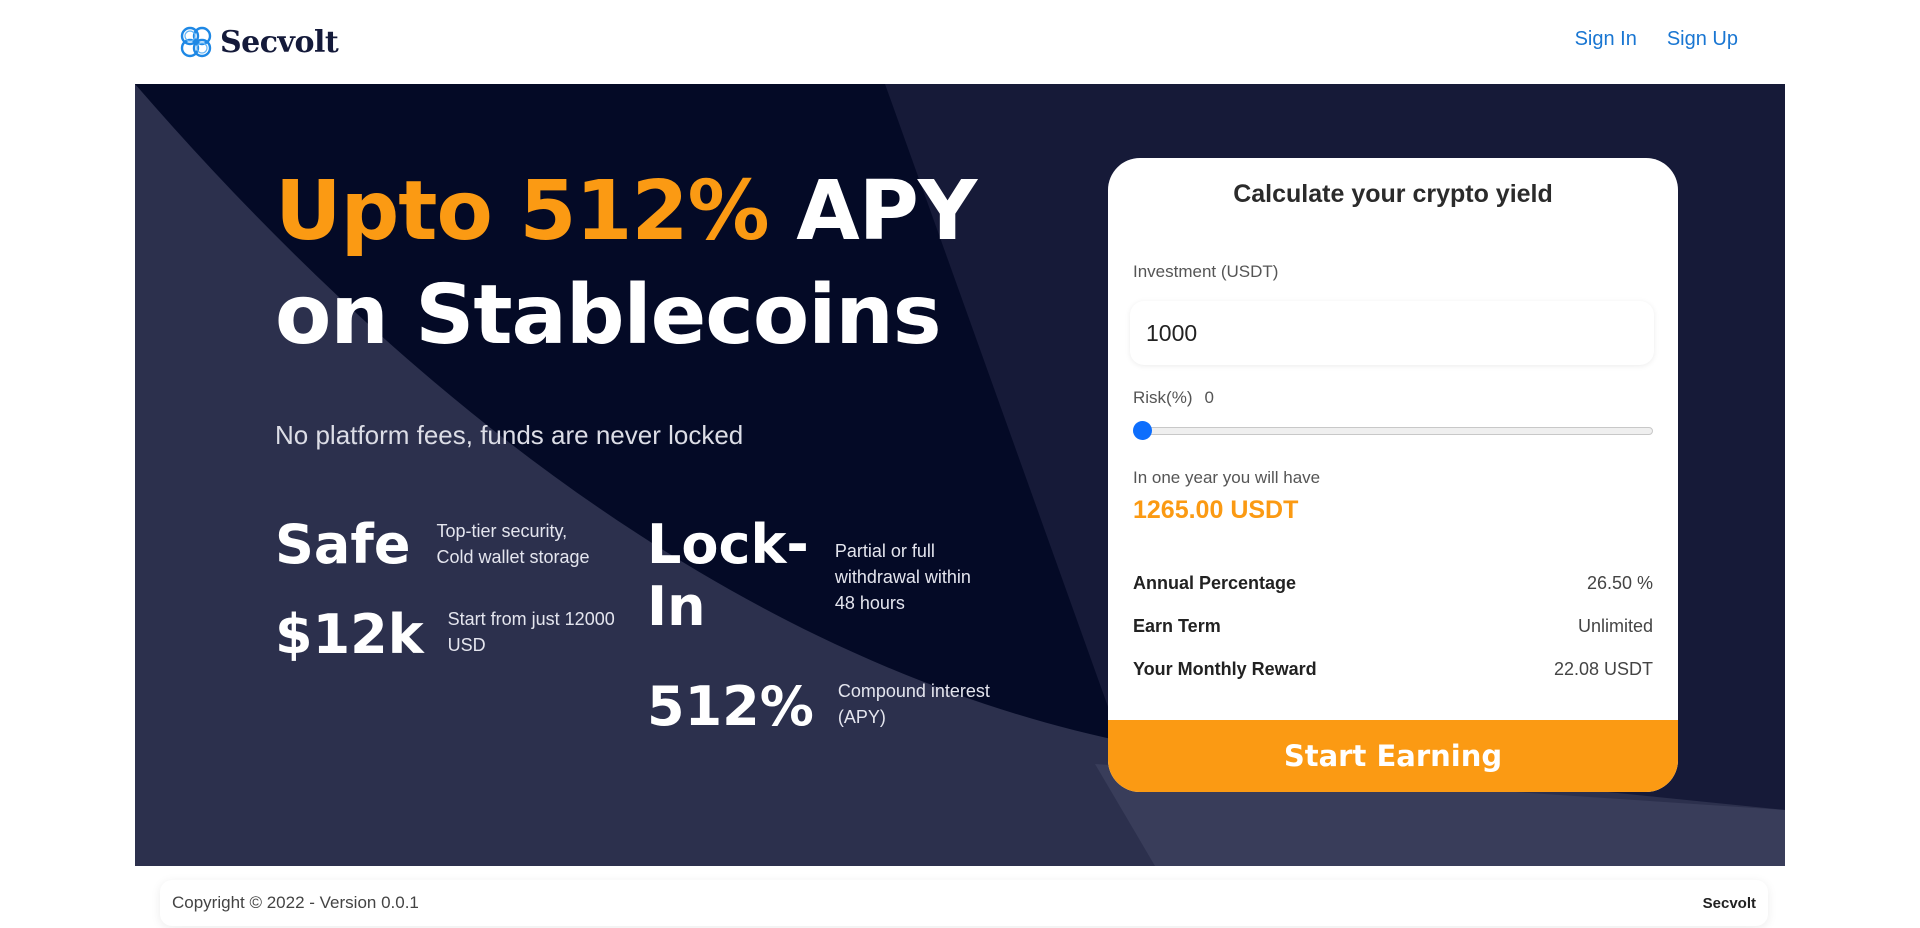 The width and height of the screenshot is (1920, 928). I want to click on brand-logo: Secvolt, so click(258, 42).